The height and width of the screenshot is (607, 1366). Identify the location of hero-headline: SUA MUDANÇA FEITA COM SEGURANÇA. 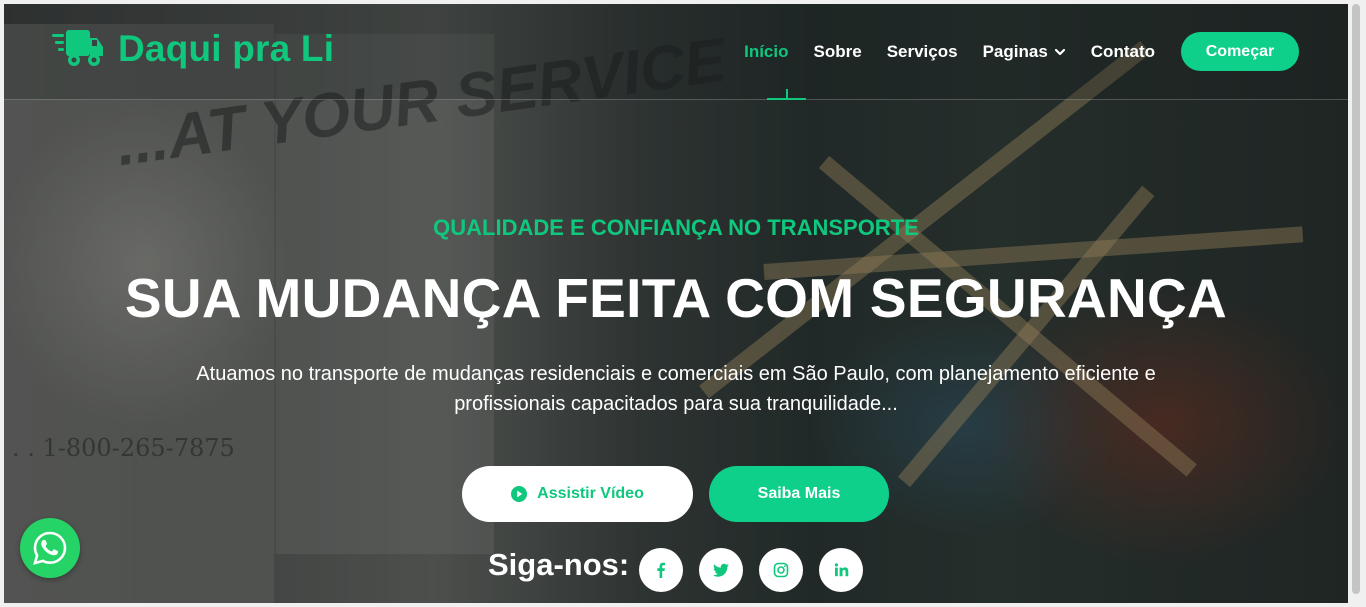
(676, 298).